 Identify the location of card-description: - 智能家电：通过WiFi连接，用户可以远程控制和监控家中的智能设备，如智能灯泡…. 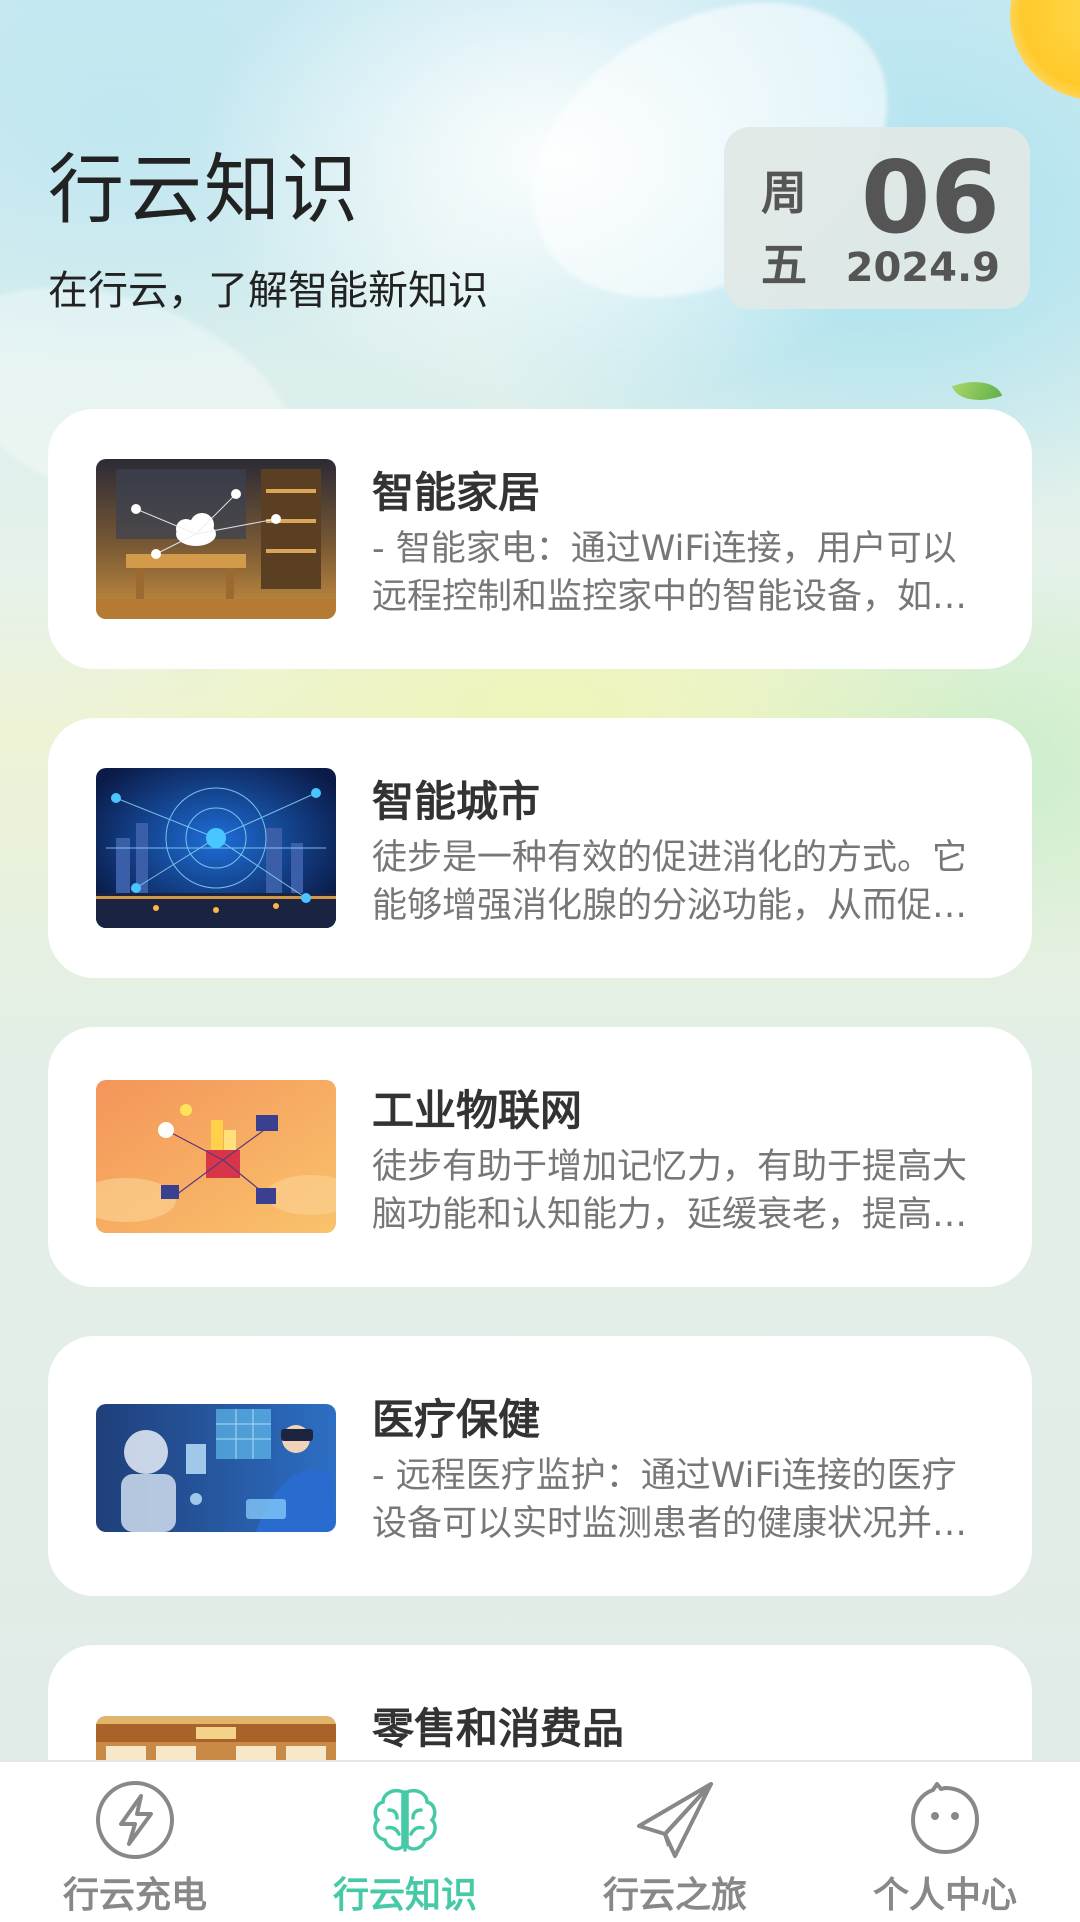
(670, 573).